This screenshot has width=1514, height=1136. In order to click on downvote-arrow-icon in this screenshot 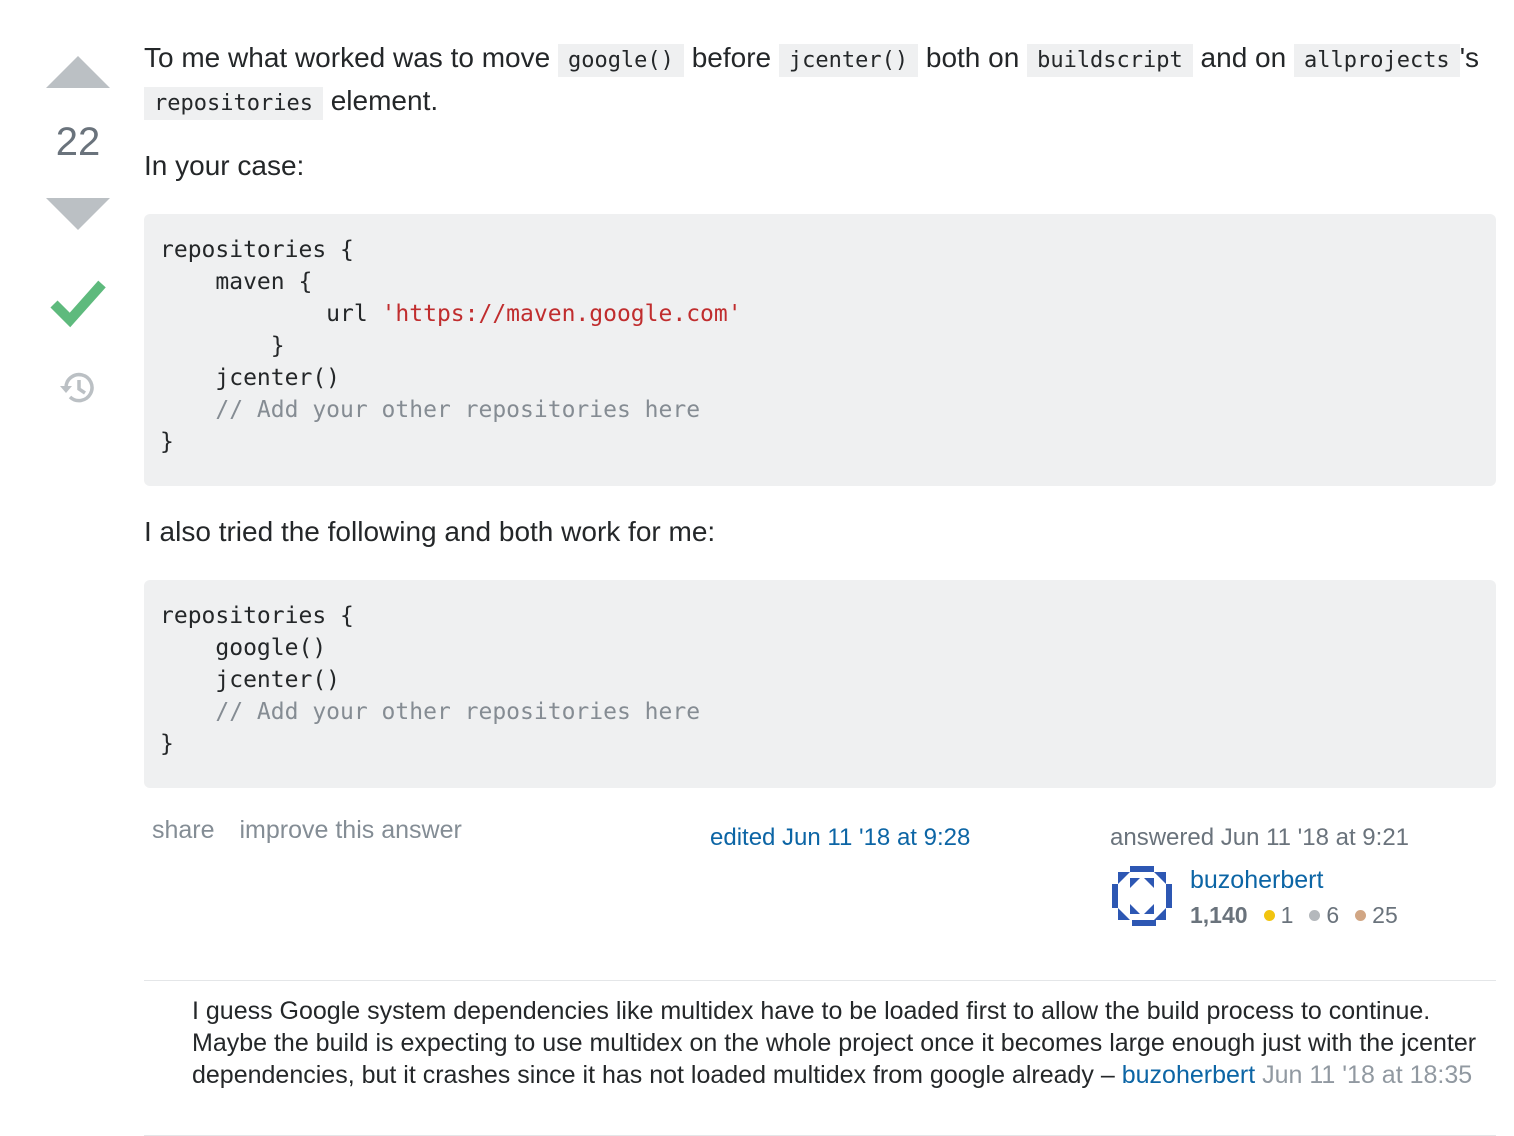, I will do `click(78, 214)`.